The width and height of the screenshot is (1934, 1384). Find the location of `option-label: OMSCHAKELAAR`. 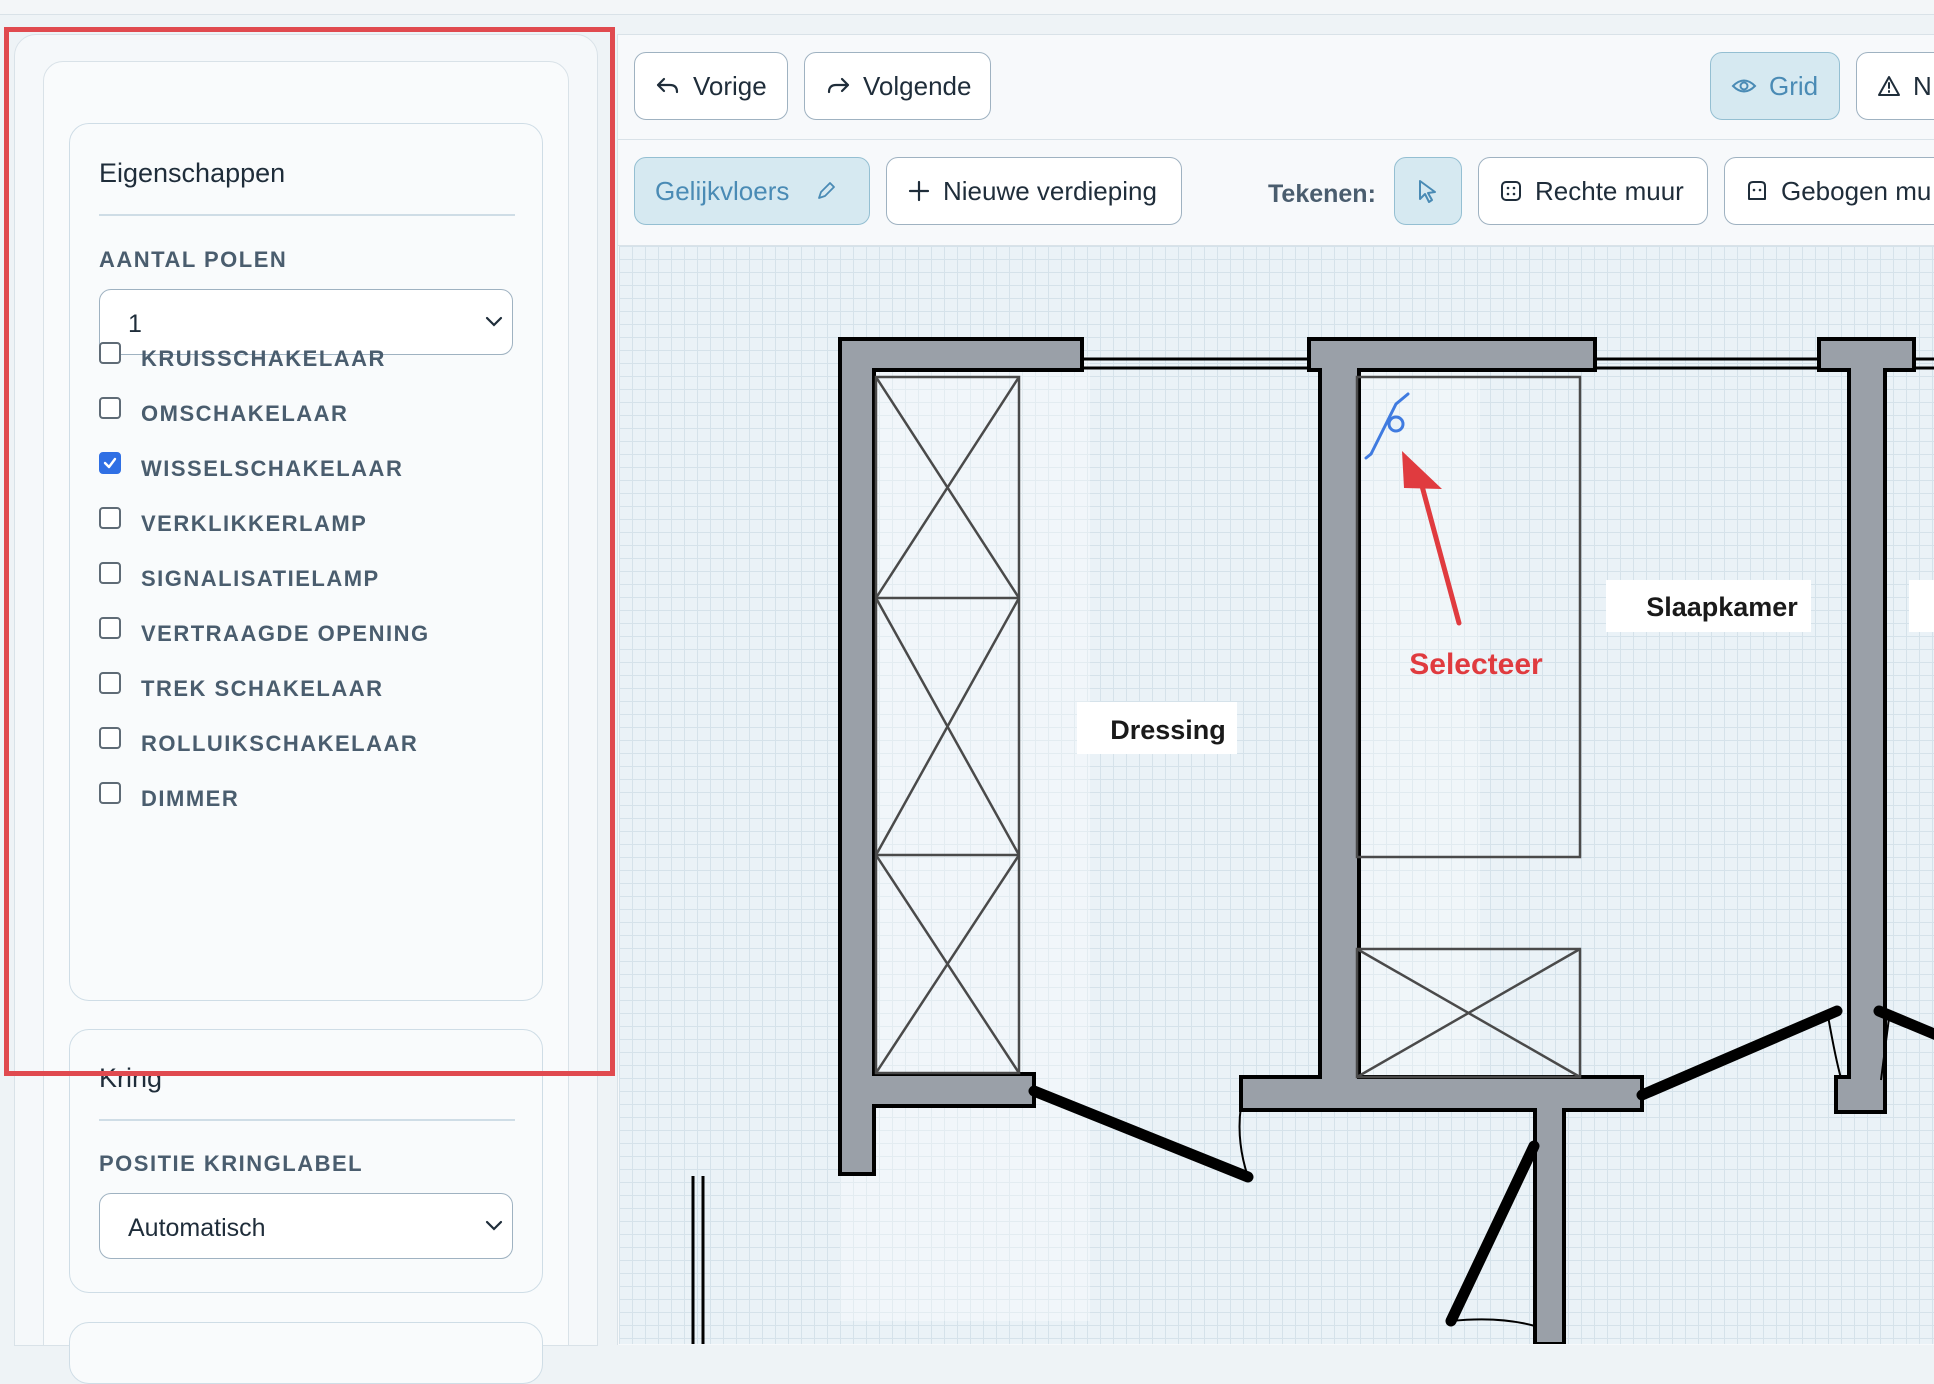

option-label: OMSCHAKELAAR is located at coordinates (245, 413).